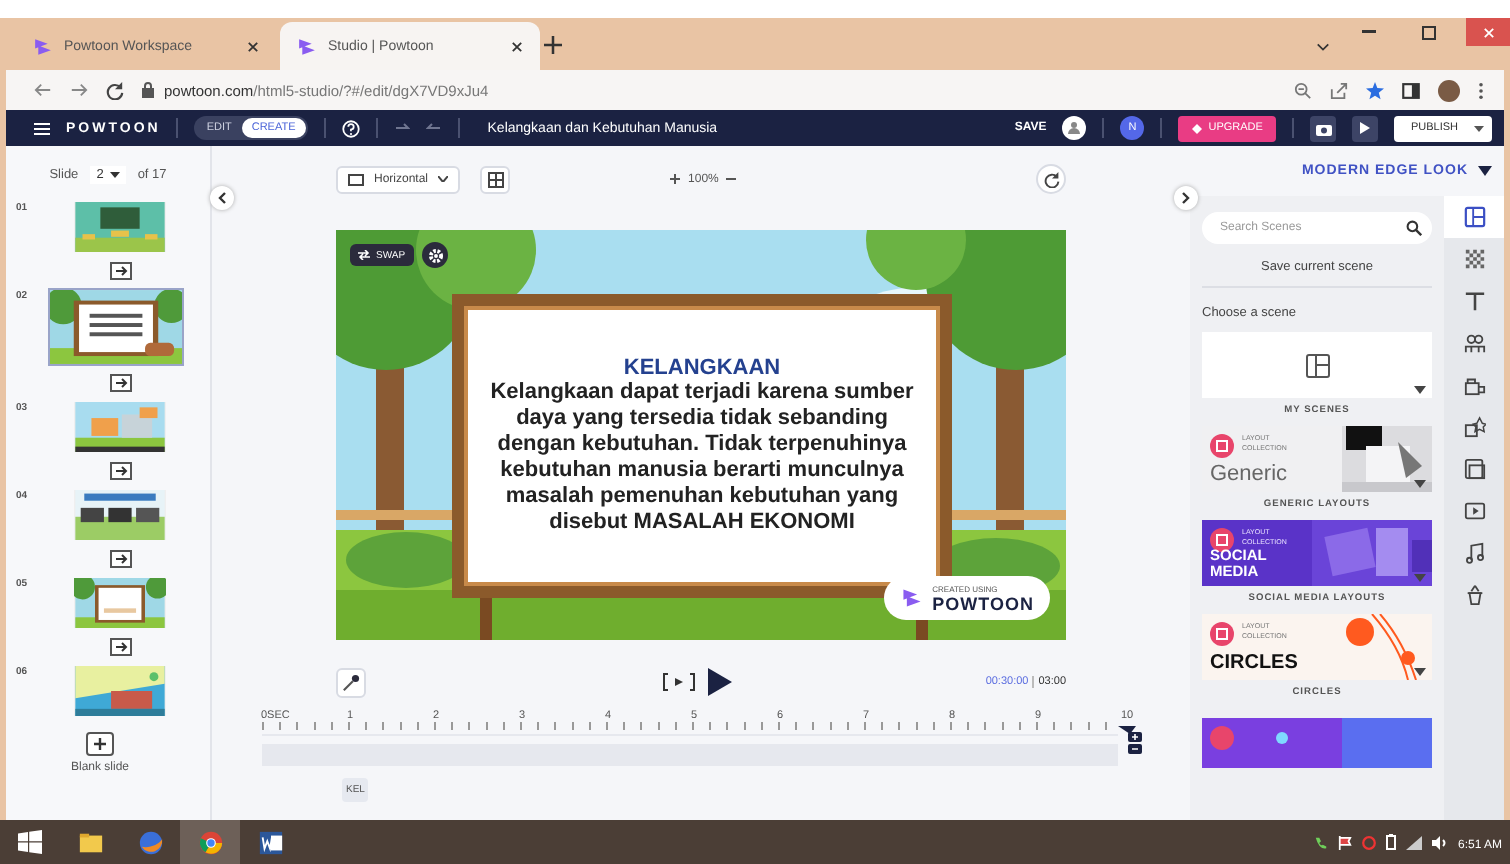  I want to click on side-panel-icon, so click(1411, 90).